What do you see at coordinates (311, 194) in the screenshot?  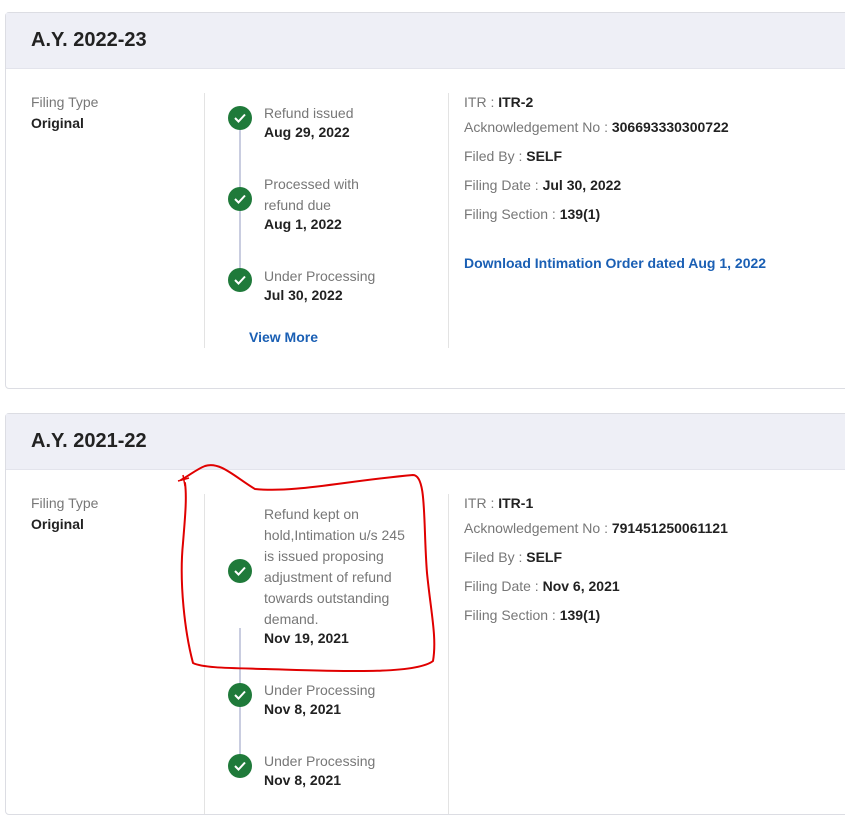 I see `timeline-status: Processed with refund due` at bounding box center [311, 194].